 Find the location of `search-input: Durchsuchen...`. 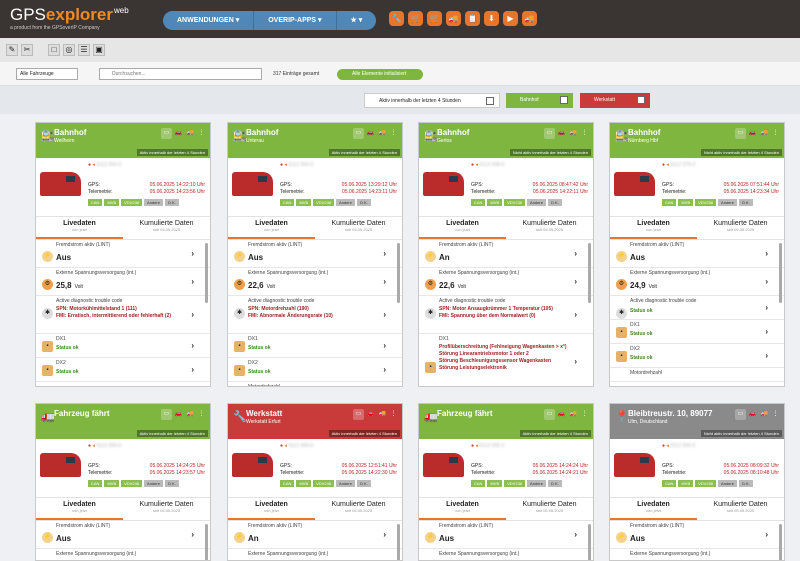

search-input: Durchsuchen... is located at coordinates (180, 74).